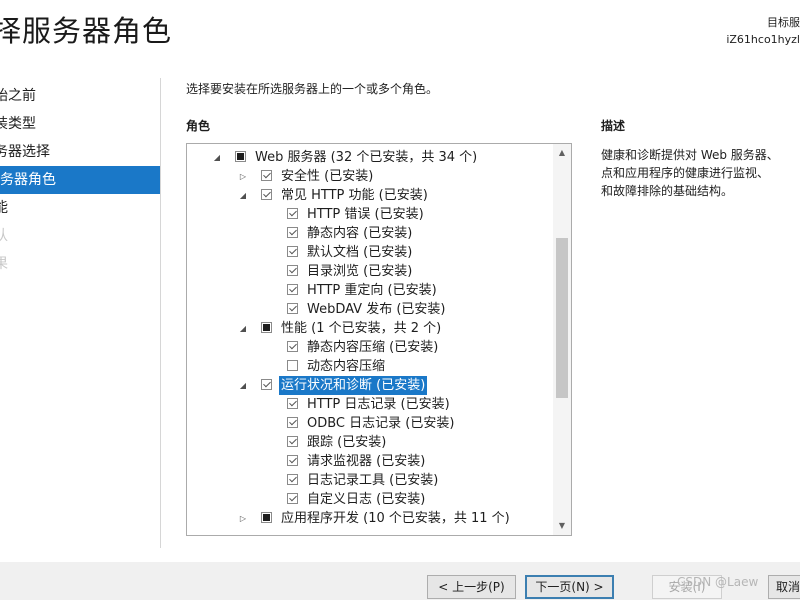  I want to click on tree-row: WebDAV 发布 (已安装), so click(369, 309).